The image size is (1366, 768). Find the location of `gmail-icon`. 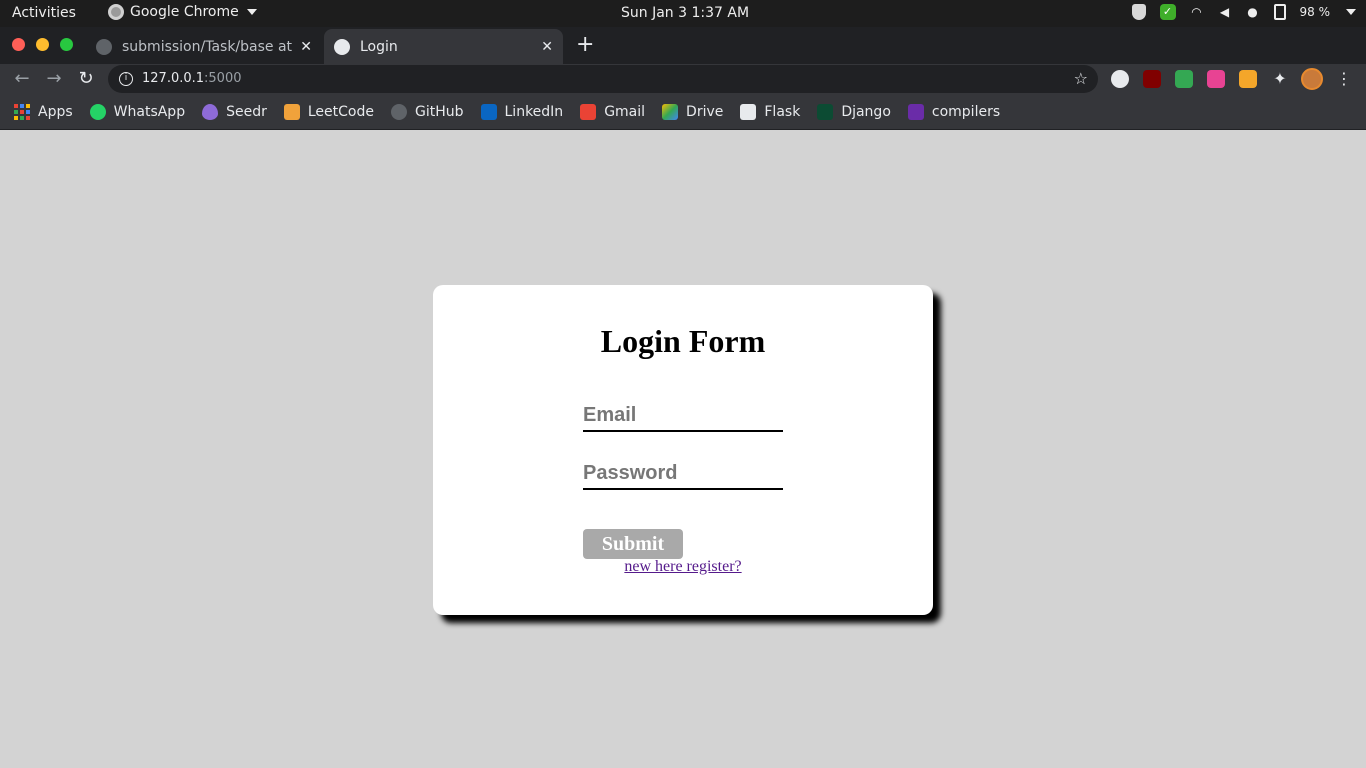

gmail-icon is located at coordinates (588, 112).